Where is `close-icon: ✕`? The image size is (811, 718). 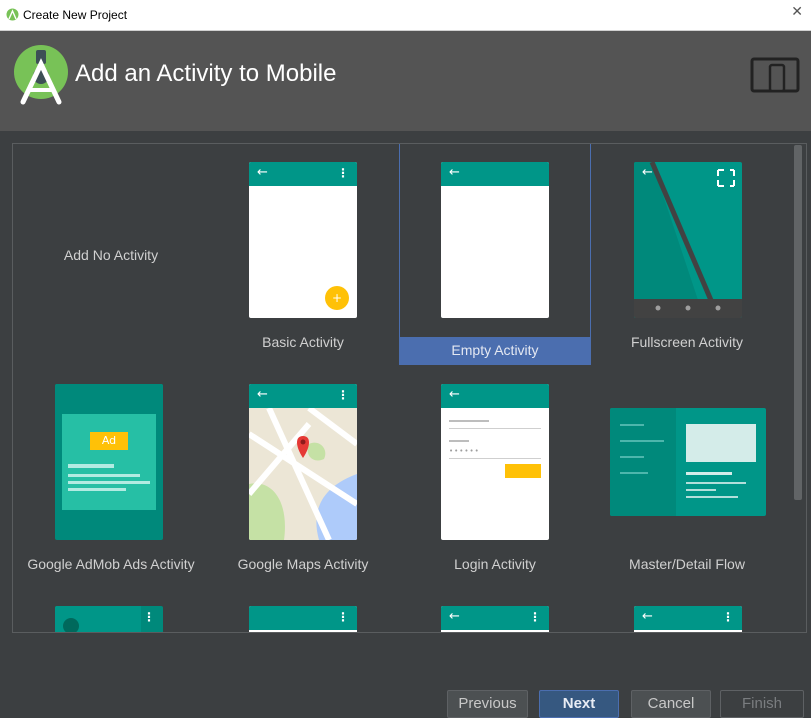
close-icon: ✕ is located at coordinates (797, 12).